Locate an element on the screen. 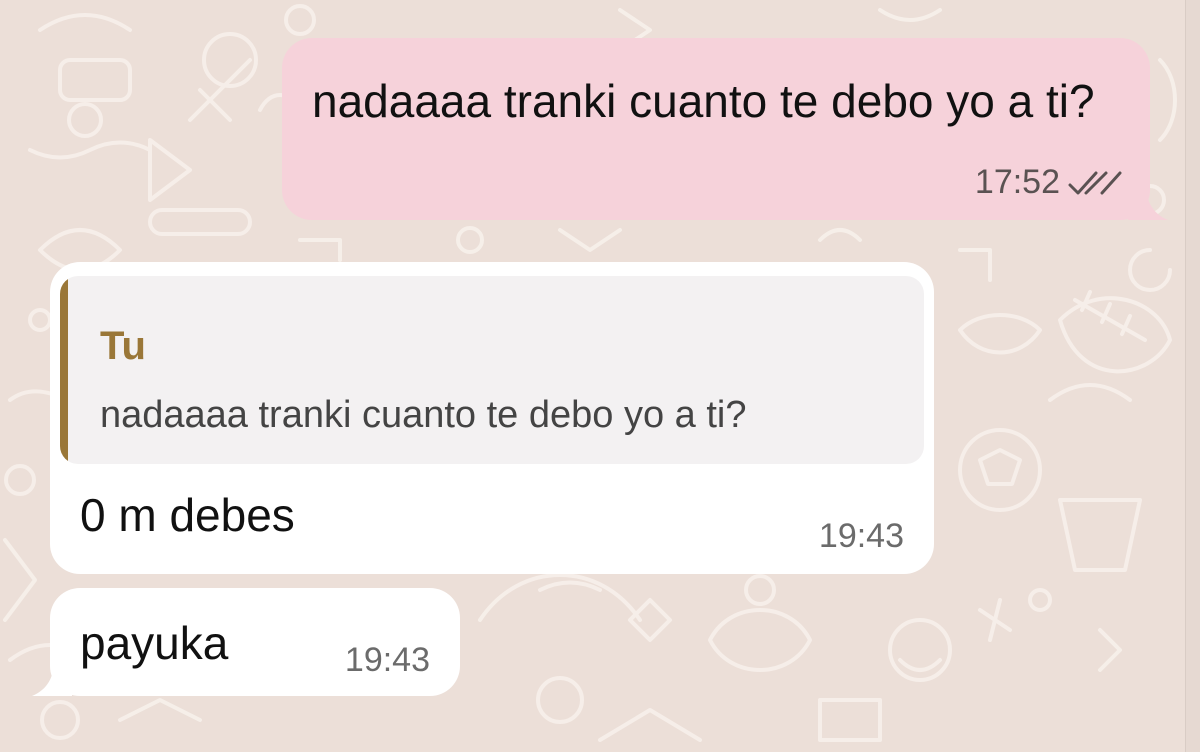 This screenshot has height=752, width=1200. quote-text: nadaaaa tranki cuanto te debo yo a ti? is located at coordinates (423, 415).